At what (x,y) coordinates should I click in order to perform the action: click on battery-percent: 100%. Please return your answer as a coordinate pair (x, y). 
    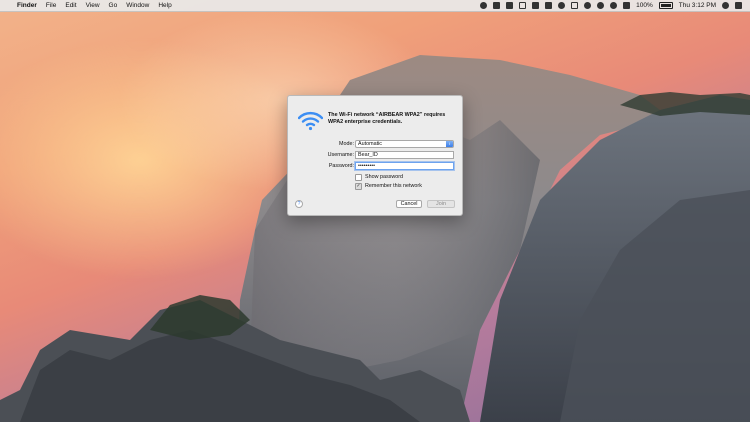
    Looking at the image, I should click on (644, 5).